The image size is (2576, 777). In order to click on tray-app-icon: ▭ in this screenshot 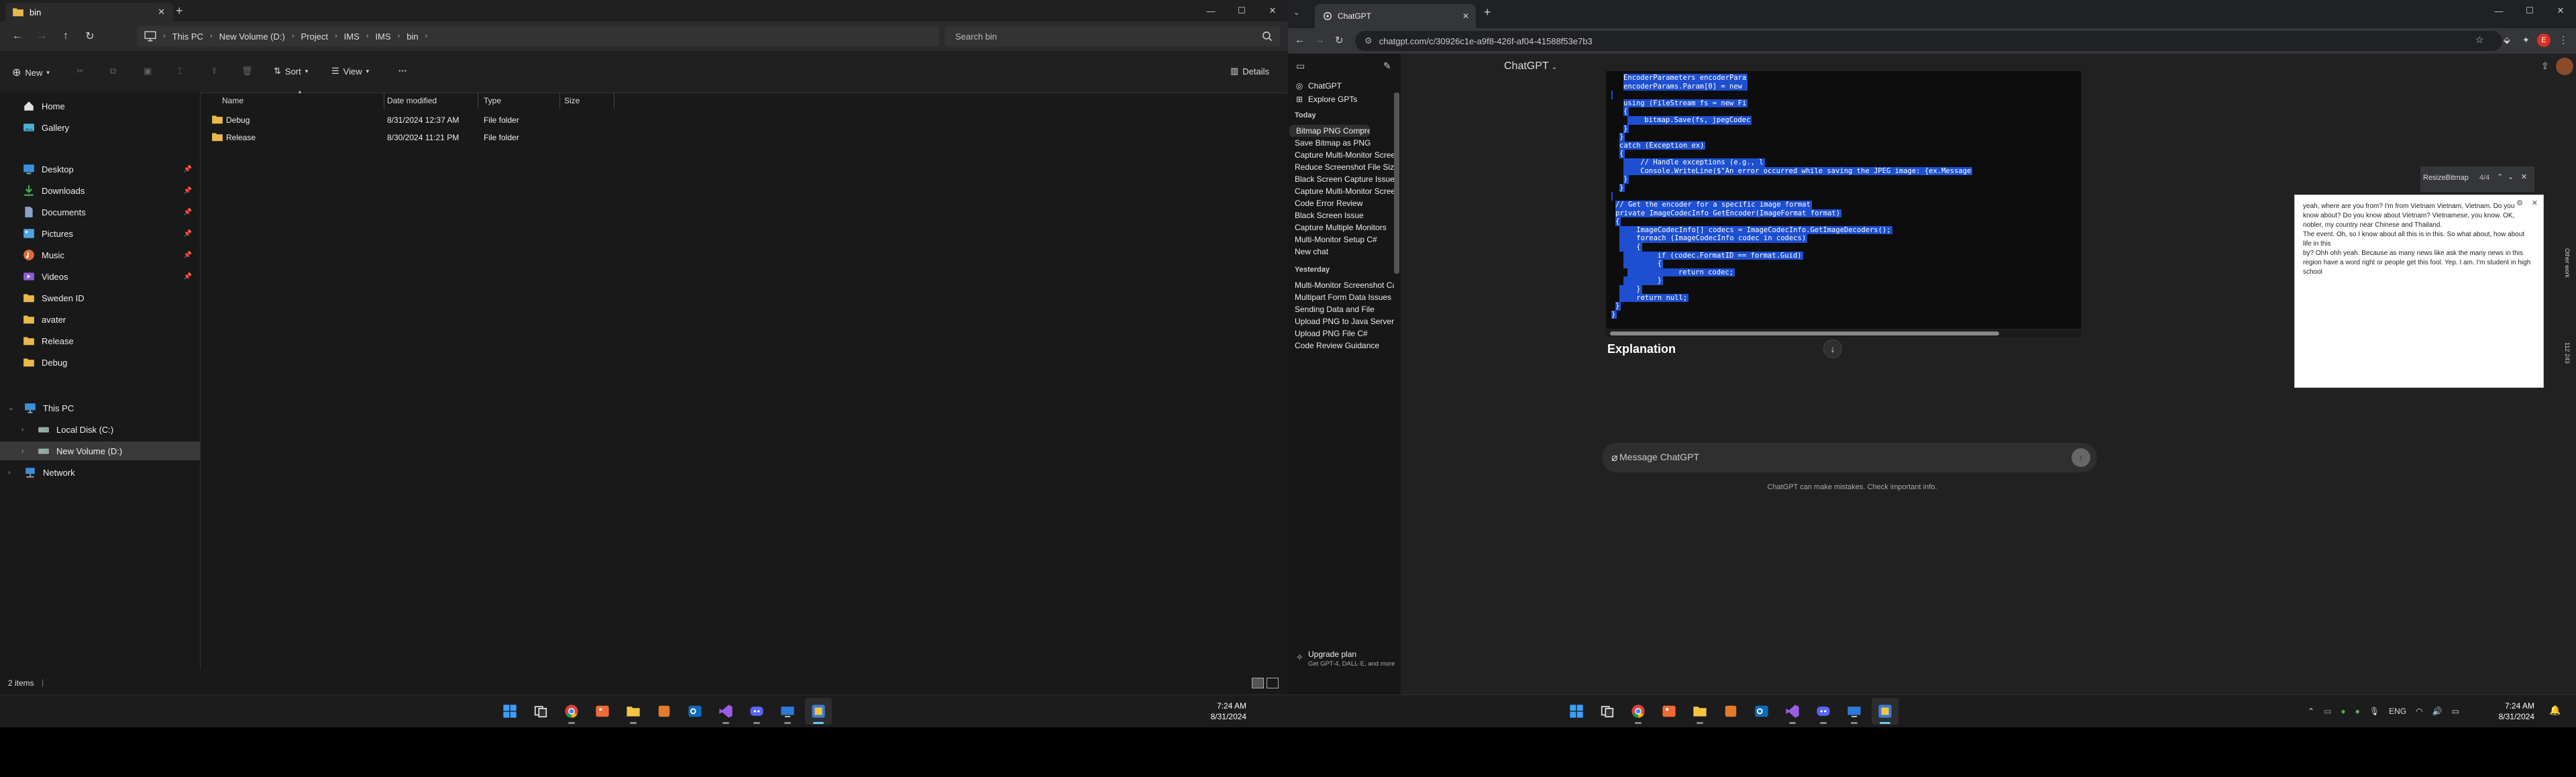, I will do `click(2327, 711)`.